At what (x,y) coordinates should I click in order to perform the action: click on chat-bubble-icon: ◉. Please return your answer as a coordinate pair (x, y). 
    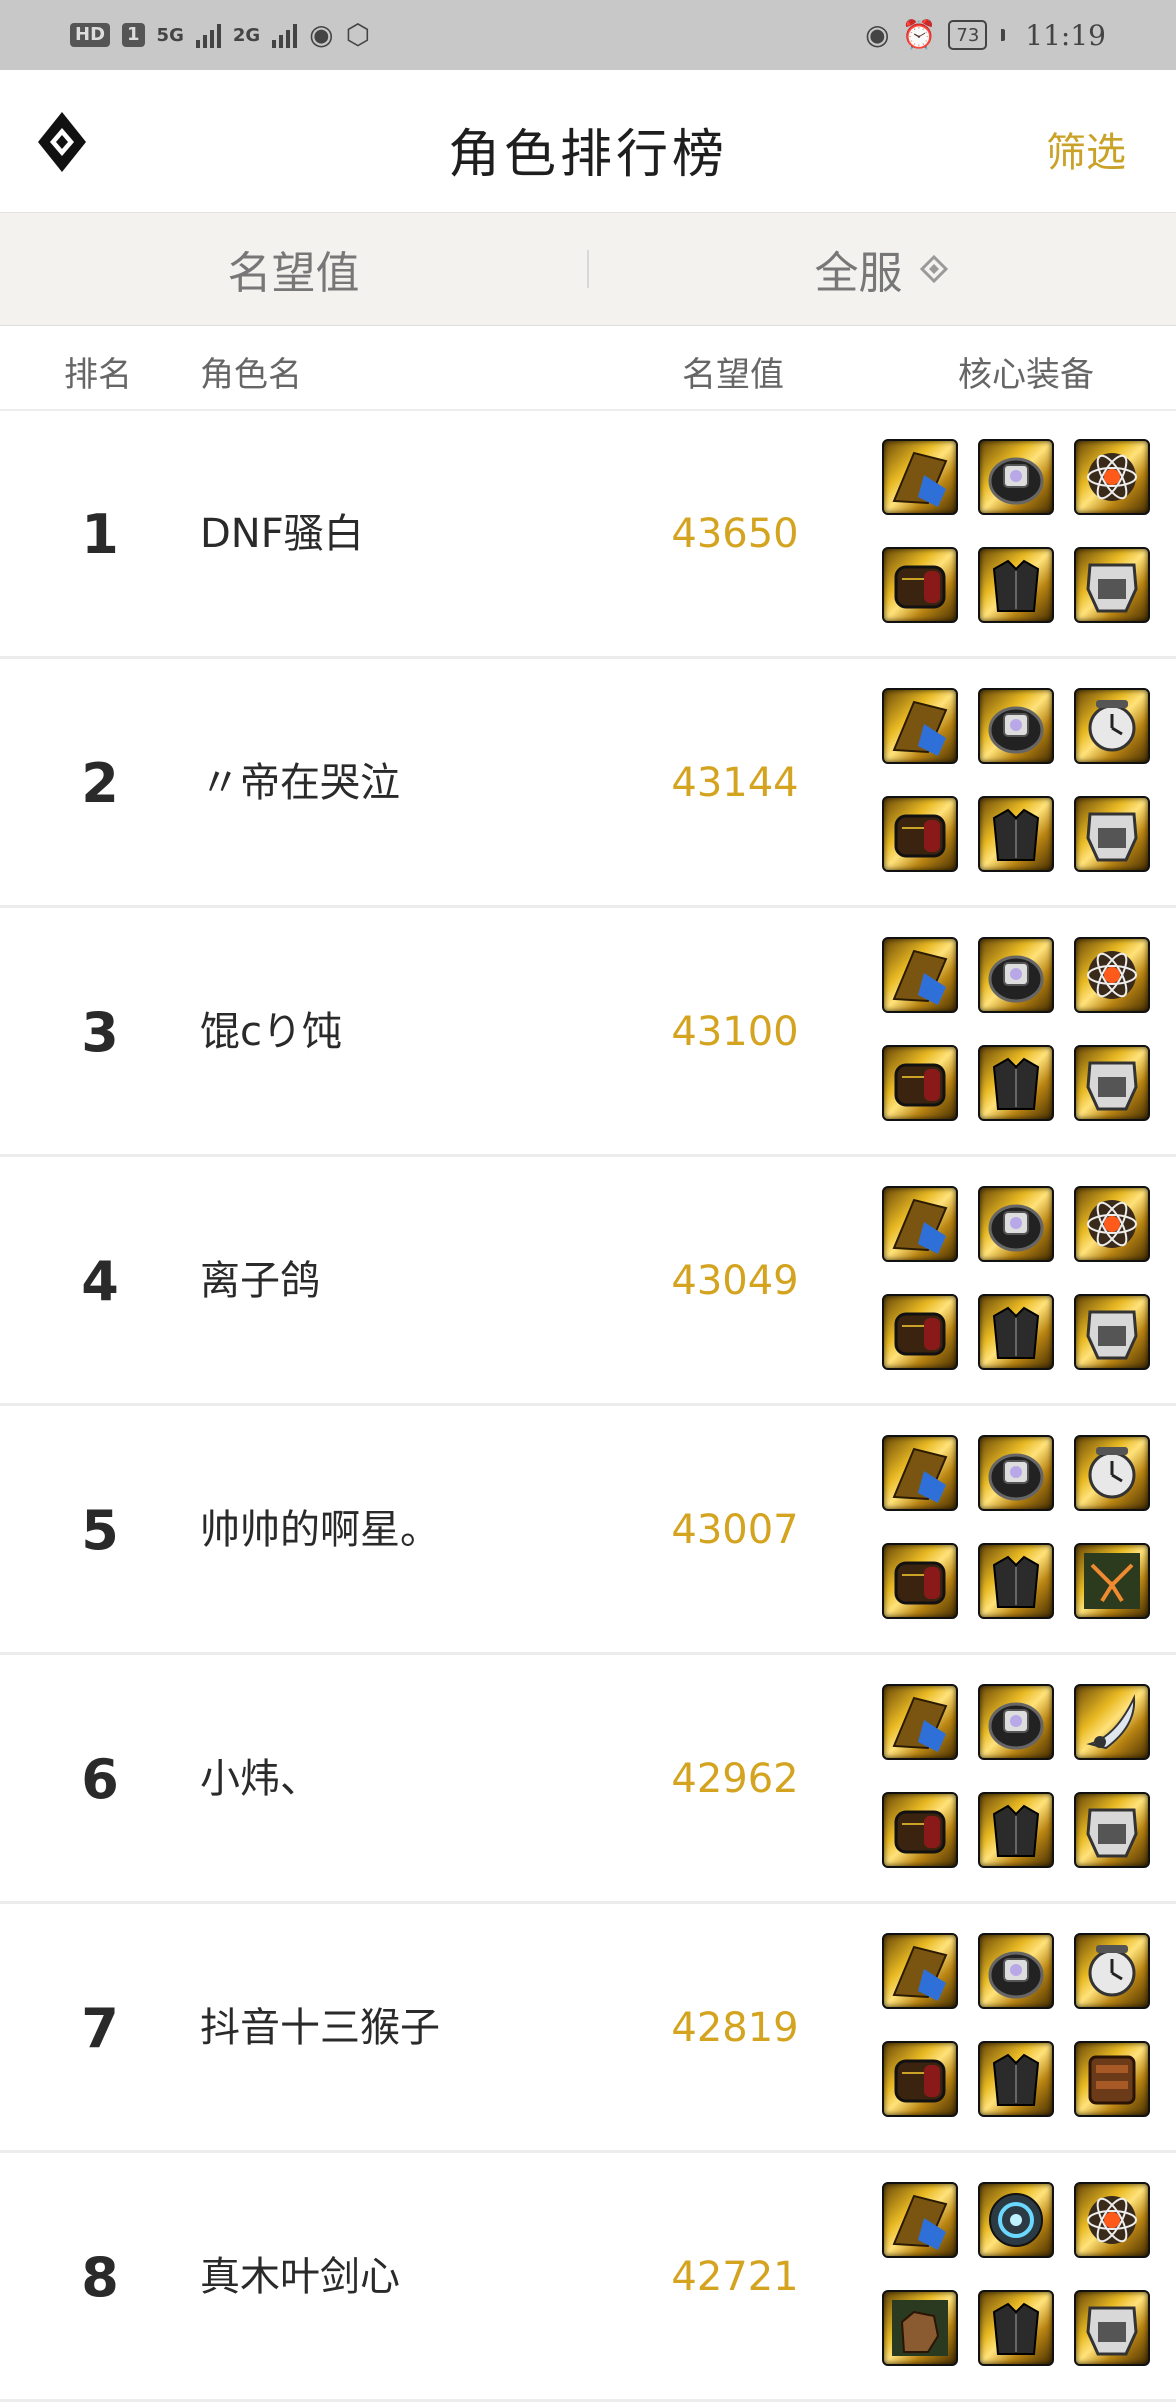
    Looking at the image, I should click on (321, 34).